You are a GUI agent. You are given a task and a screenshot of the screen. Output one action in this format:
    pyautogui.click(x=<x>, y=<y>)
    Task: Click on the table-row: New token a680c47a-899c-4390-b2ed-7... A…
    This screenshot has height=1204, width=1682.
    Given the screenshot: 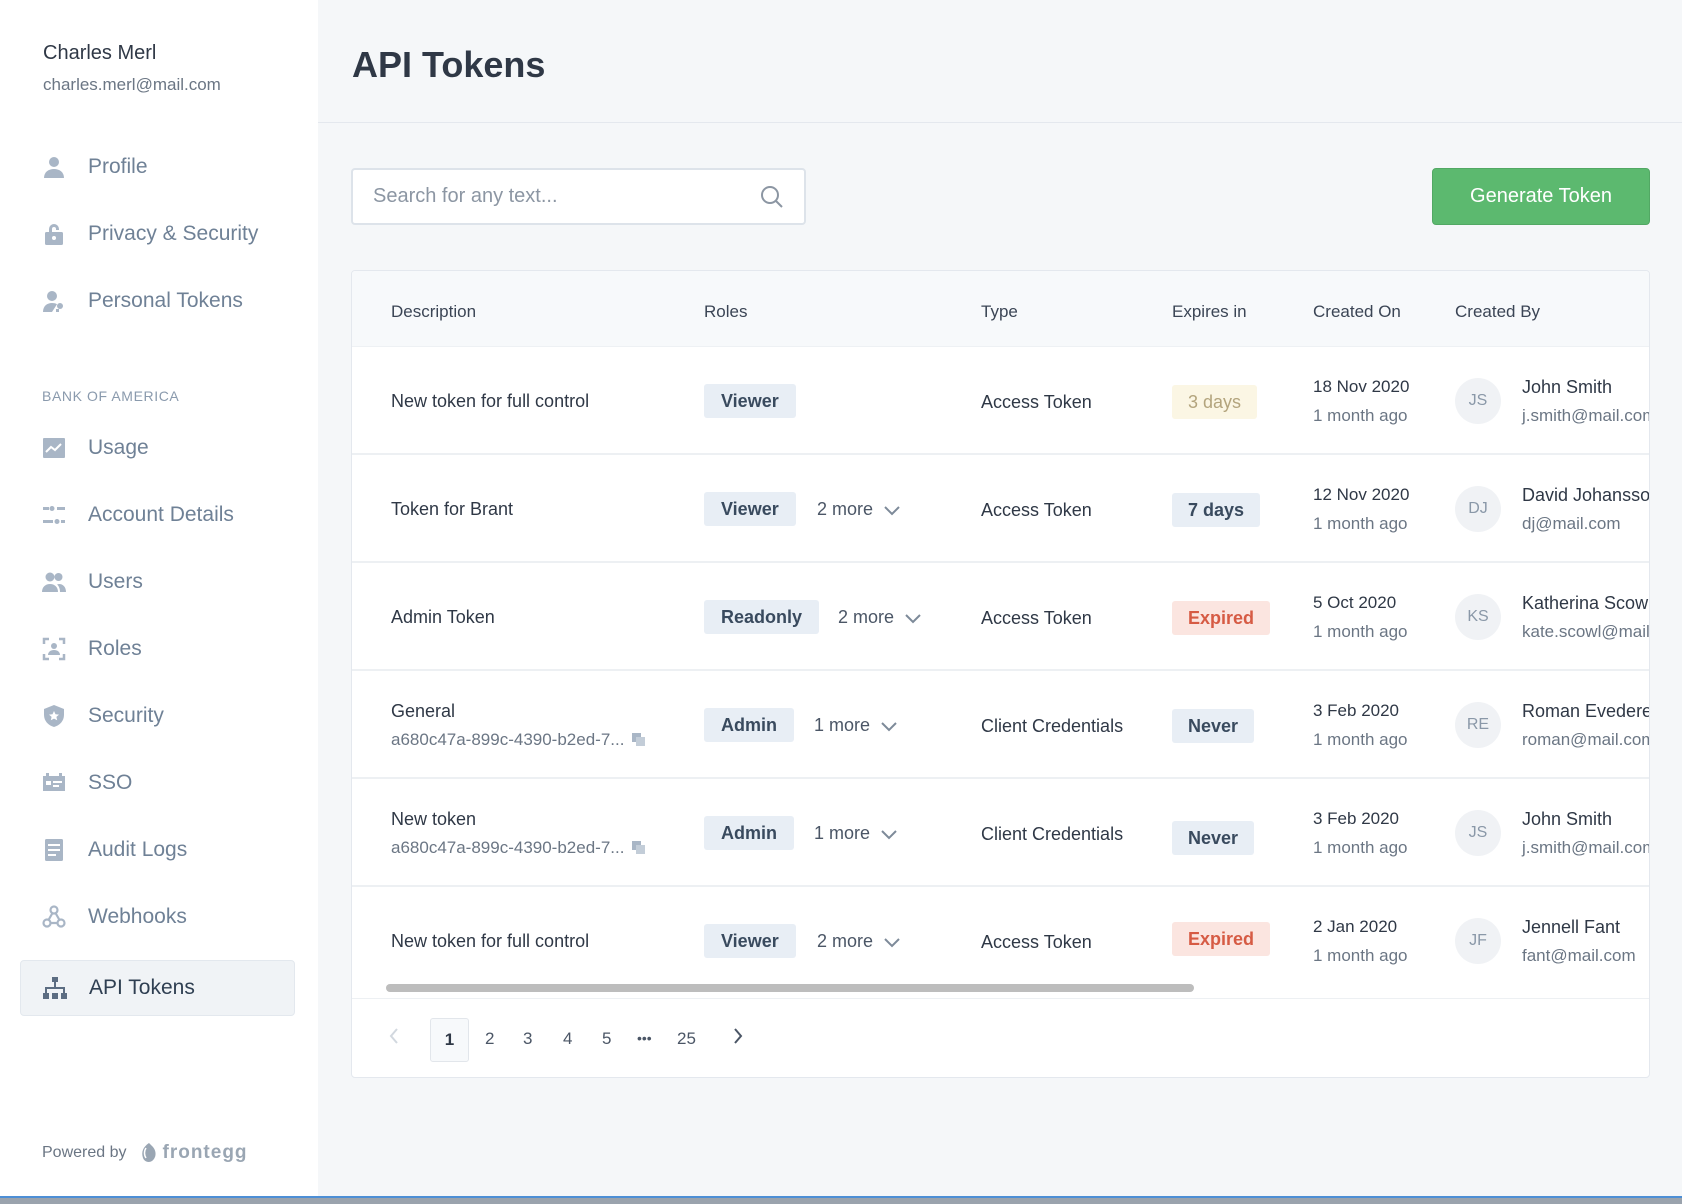 What is the action you would take?
    pyautogui.click(x=1000, y=833)
    